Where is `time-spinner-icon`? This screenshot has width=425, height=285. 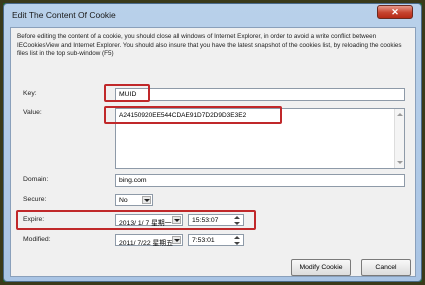 time-spinner-icon is located at coordinates (237, 240).